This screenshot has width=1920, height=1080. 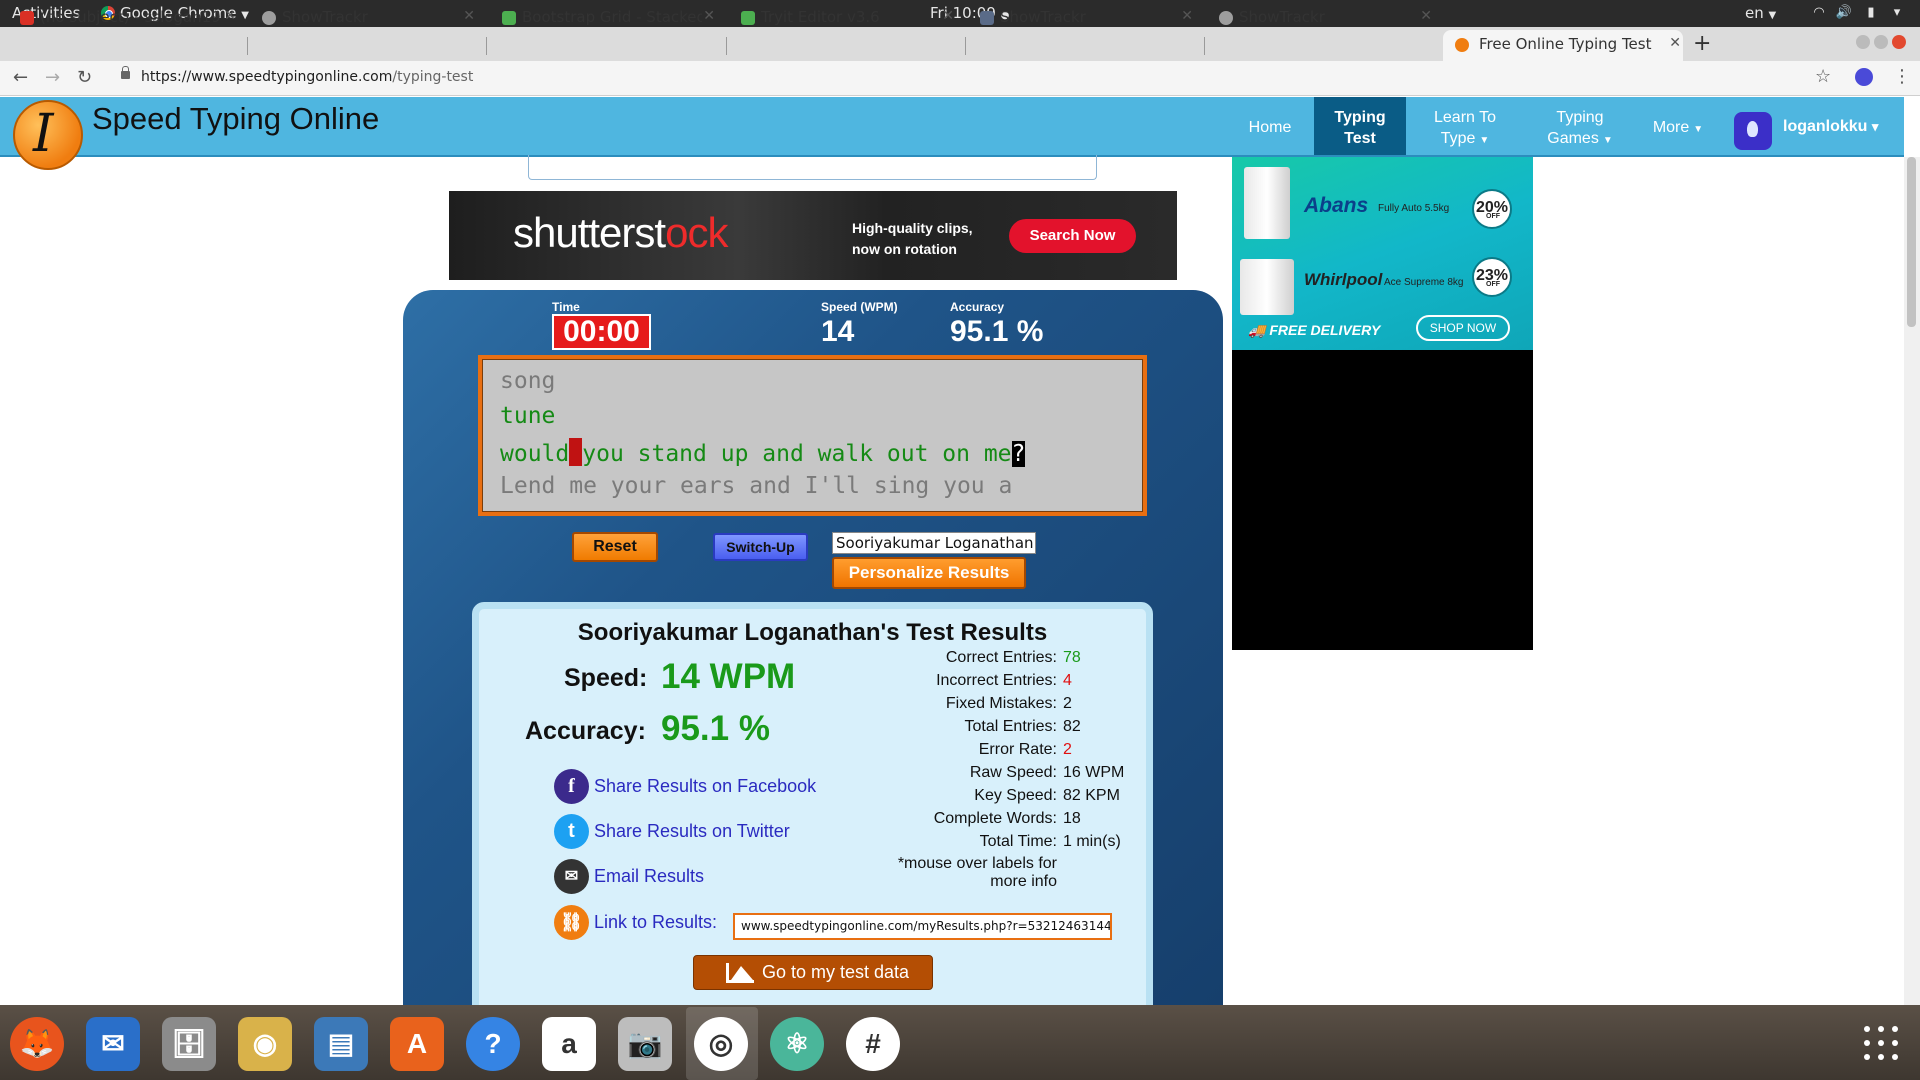 What do you see at coordinates (1580, 126) in the screenshot?
I see `nav-typing-games: Typing Games ▼` at bounding box center [1580, 126].